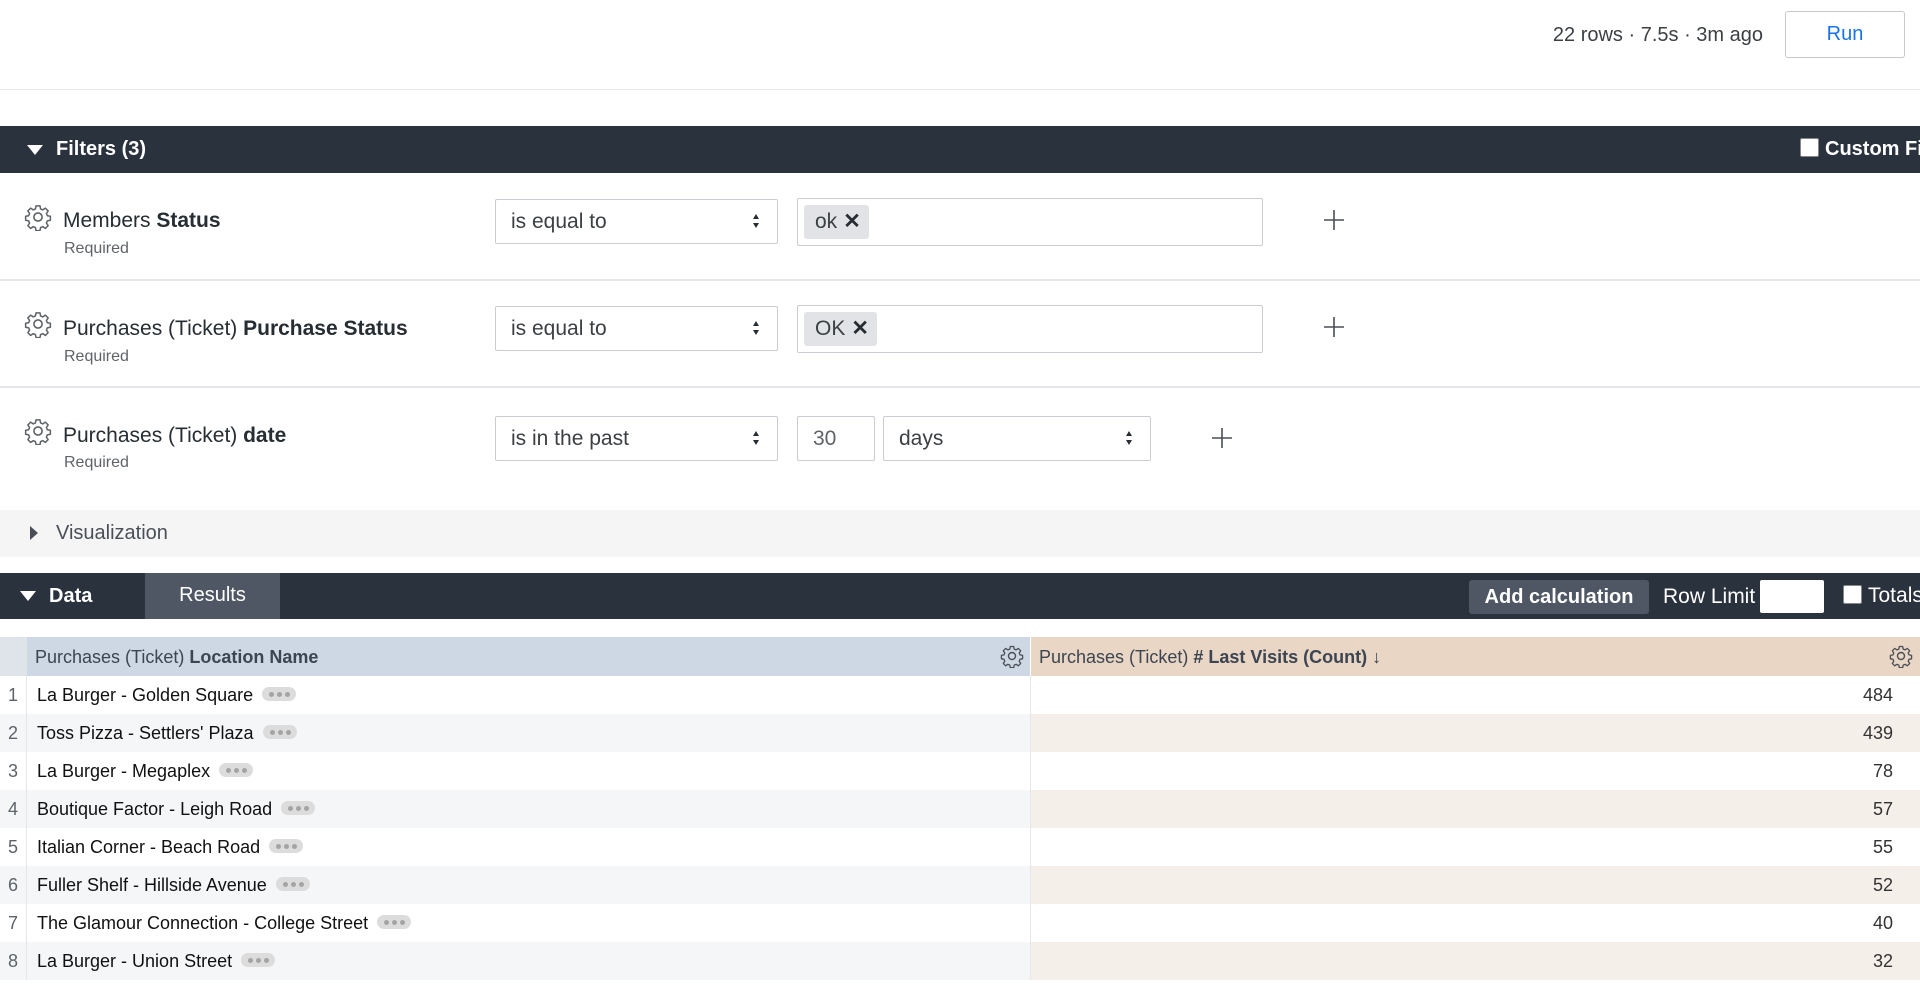 The width and height of the screenshot is (1920, 989). Describe the element at coordinates (13, 961) in the screenshot. I see `row-number: 8` at that location.